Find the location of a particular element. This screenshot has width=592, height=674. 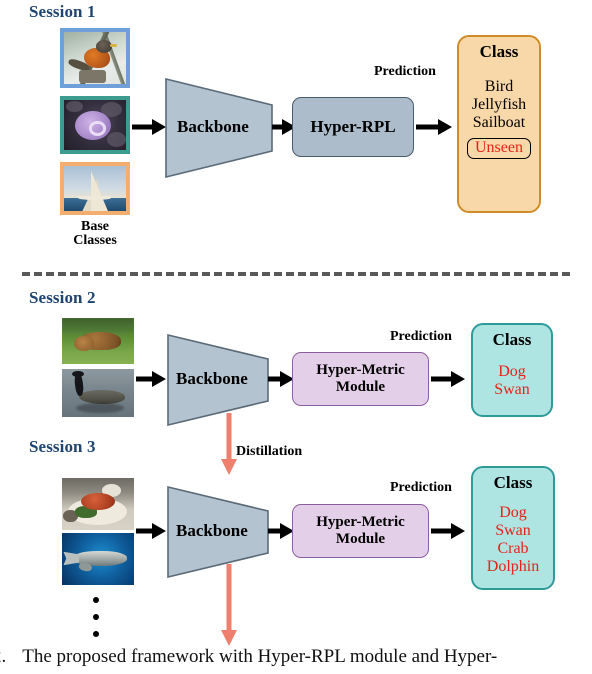

backbone-label-s1: Backbone is located at coordinates (213, 126).